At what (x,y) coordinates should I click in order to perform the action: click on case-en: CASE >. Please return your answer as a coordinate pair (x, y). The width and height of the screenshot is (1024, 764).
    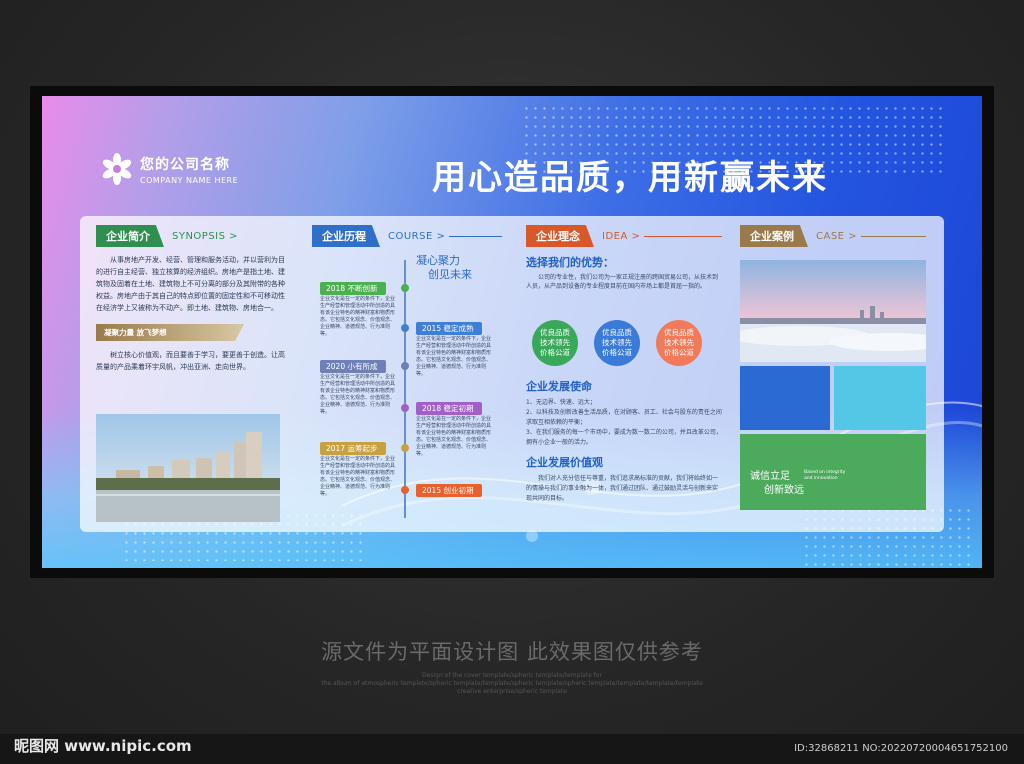
    Looking at the image, I should click on (837, 236).